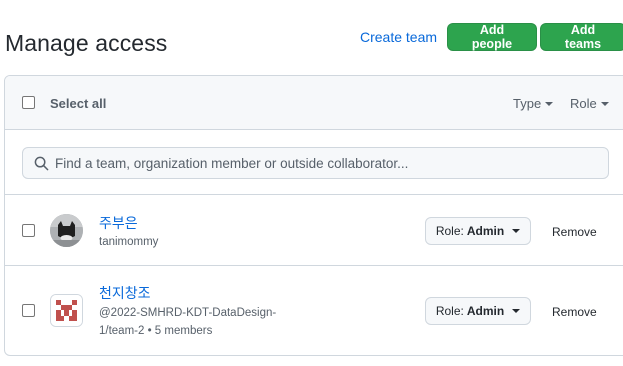 This screenshot has width=623, height=366. What do you see at coordinates (118, 223) in the screenshot?
I see `member-name-link: 주부은` at bounding box center [118, 223].